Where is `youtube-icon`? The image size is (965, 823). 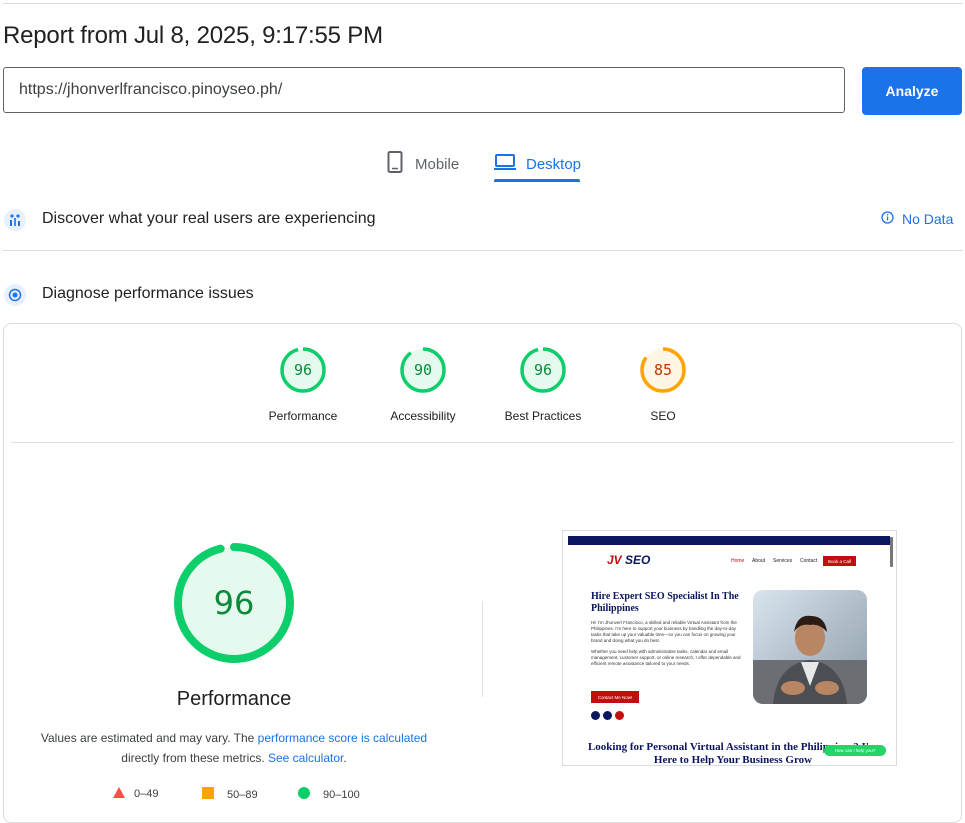 youtube-icon is located at coordinates (619, 715).